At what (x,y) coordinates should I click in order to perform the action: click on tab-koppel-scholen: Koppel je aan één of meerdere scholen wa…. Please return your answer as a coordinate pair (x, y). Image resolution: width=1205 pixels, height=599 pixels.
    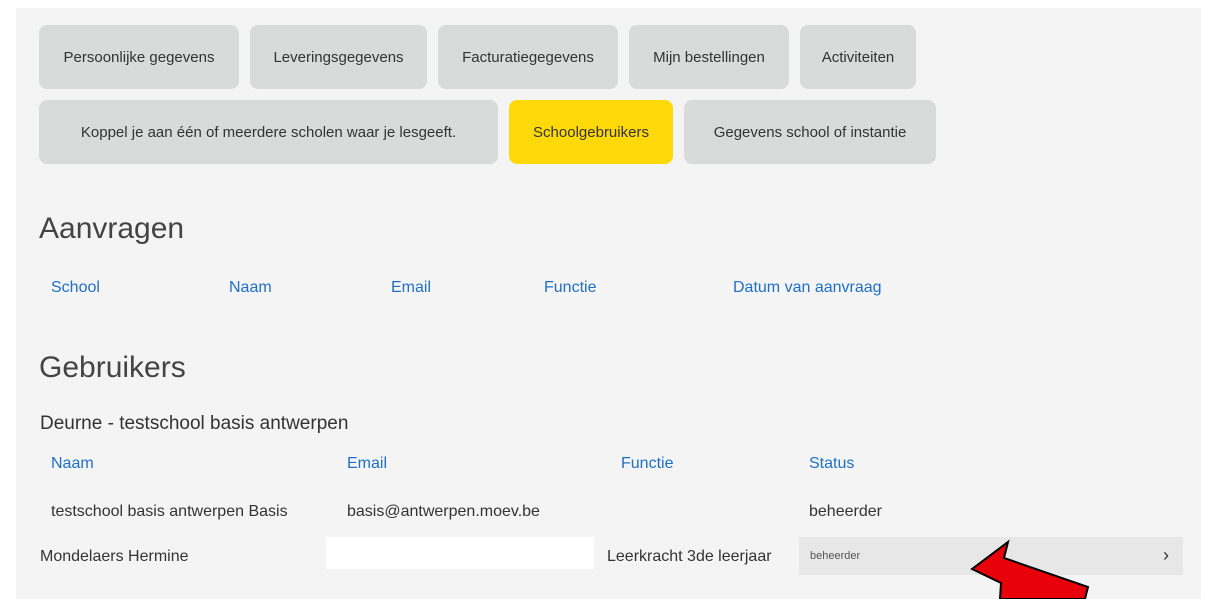
    Looking at the image, I should click on (268, 132).